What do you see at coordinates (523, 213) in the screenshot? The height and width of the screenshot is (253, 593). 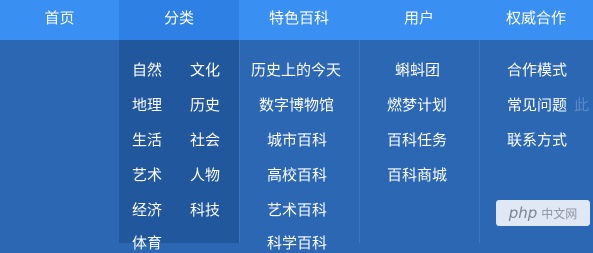 I see `watermark-logo-text: php` at bounding box center [523, 213].